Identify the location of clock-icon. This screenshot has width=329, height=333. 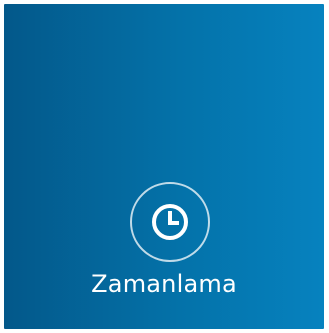
(170, 222).